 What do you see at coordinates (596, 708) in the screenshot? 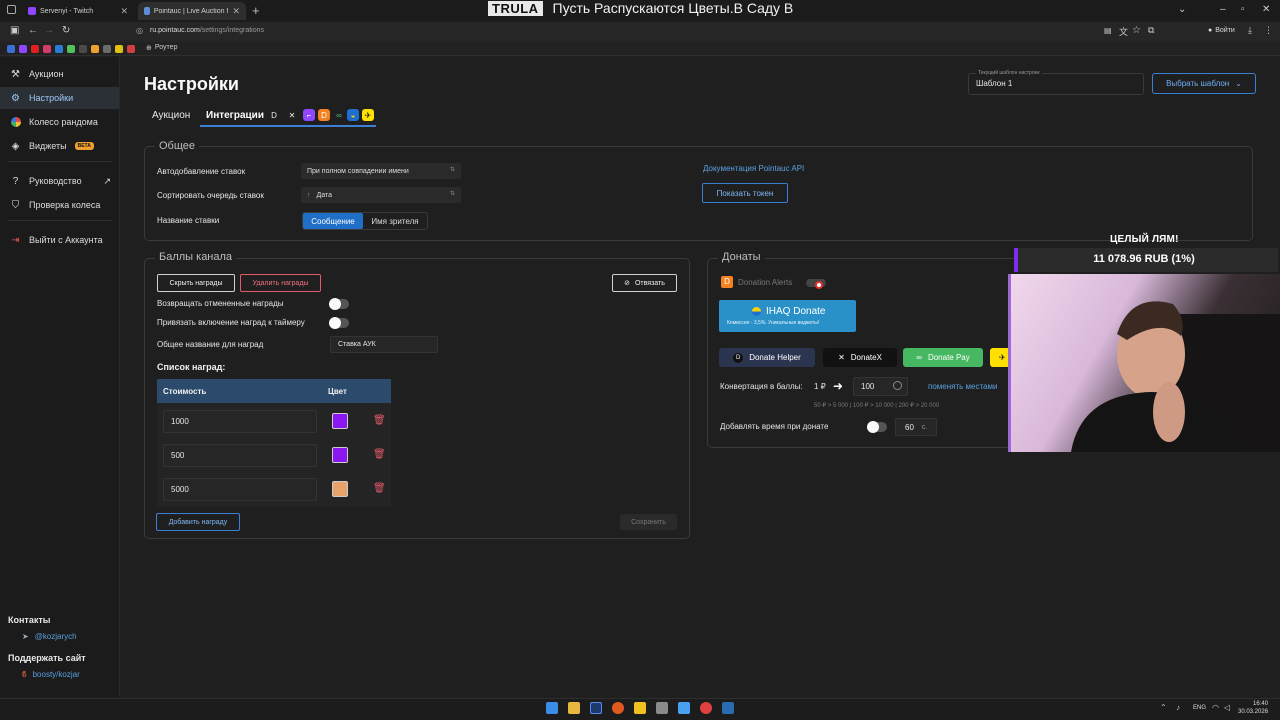
I see `photoshop-icon` at bounding box center [596, 708].